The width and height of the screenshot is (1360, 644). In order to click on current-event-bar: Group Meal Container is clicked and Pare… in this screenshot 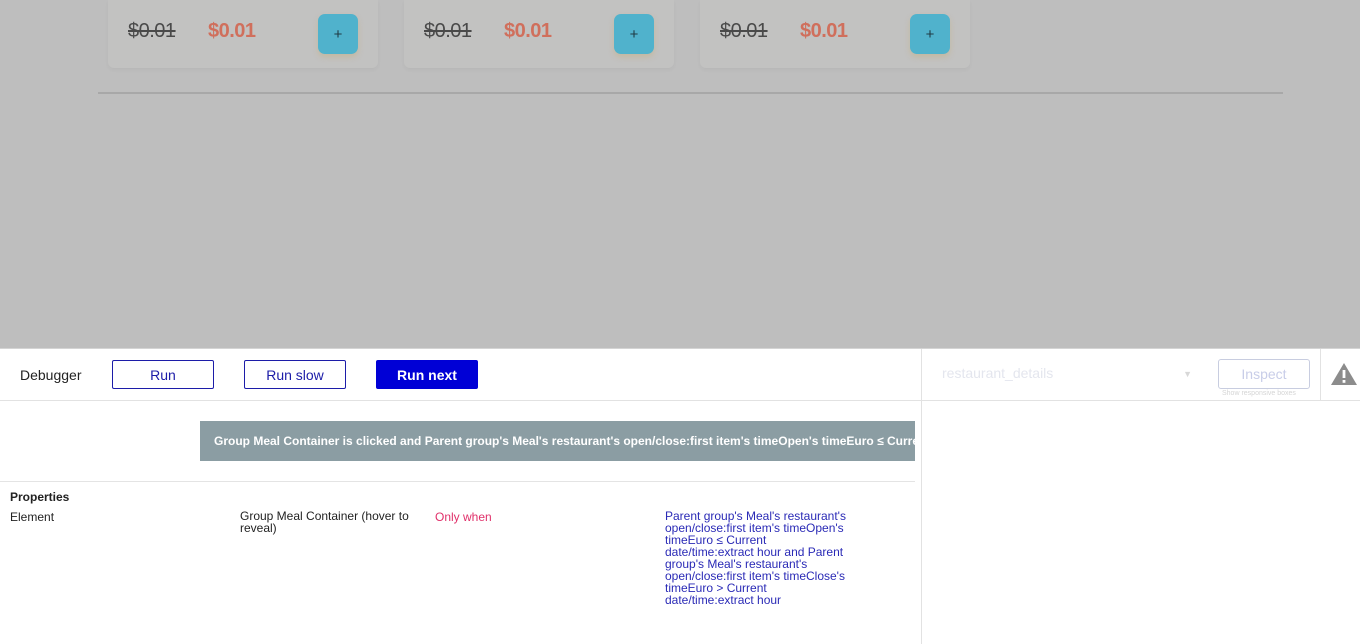, I will do `click(557, 441)`.